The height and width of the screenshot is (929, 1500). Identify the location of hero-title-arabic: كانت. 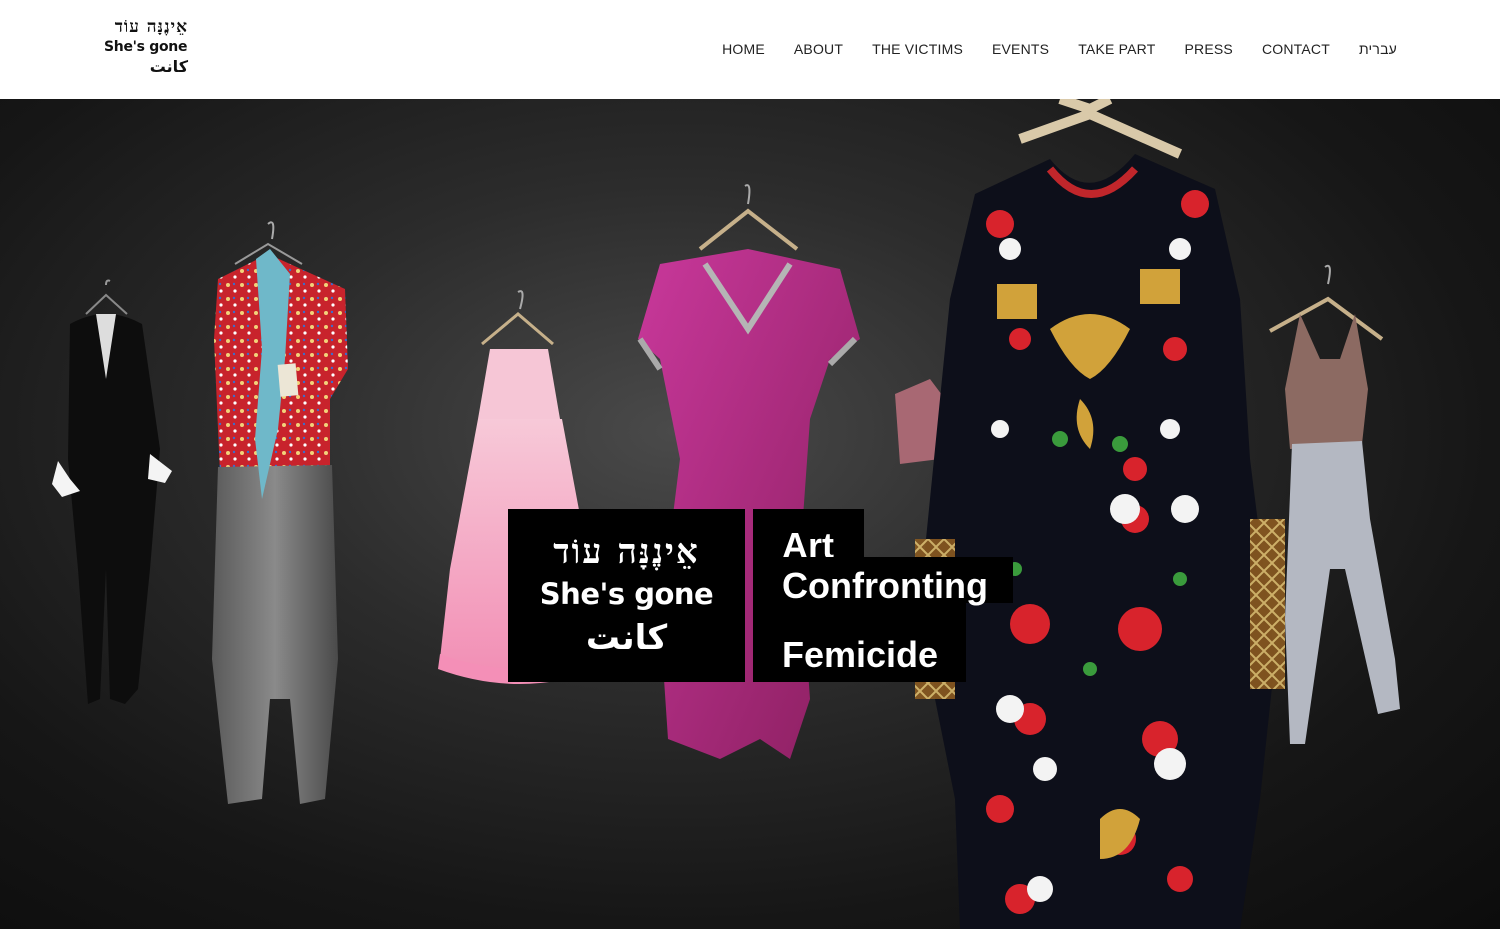
(626, 637).